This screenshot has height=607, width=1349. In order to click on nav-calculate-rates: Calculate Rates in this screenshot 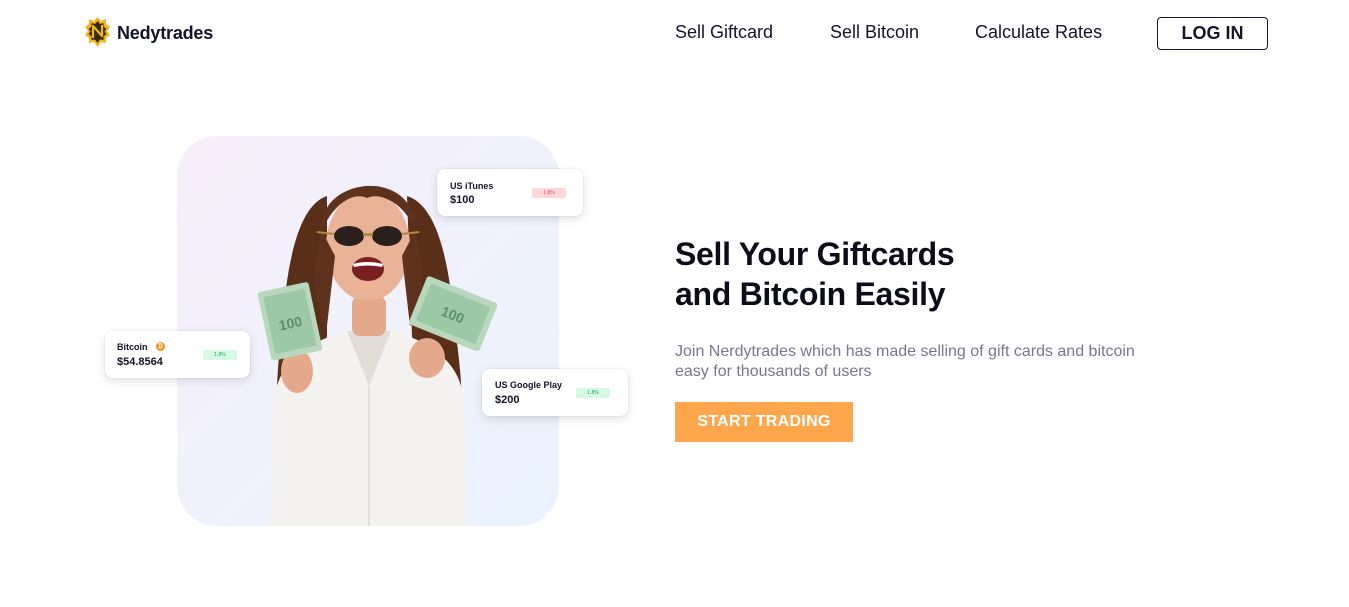, I will do `click(1038, 32)`.